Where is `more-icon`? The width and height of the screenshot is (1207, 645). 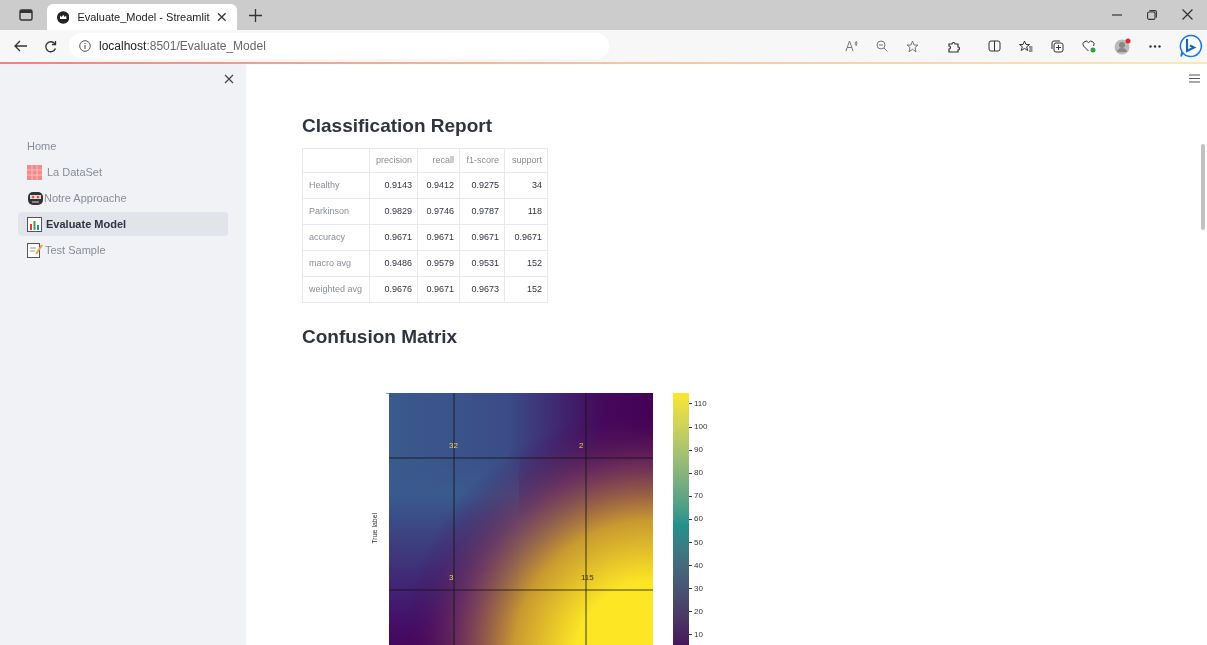
more-icon is located at coordinates (1155, 46).